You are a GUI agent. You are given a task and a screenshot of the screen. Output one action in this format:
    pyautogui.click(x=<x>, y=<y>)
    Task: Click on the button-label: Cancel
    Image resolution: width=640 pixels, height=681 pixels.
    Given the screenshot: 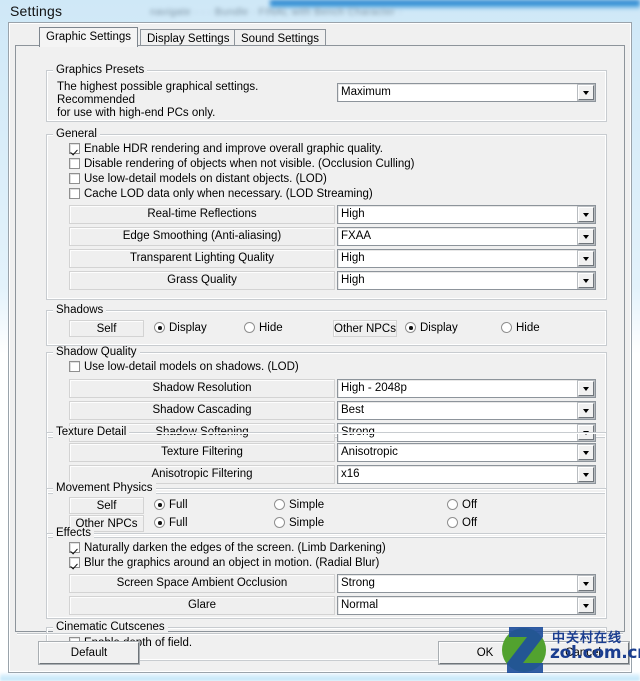 What is the action you would take?
    pyautogui.click(x=583, y=653)
    